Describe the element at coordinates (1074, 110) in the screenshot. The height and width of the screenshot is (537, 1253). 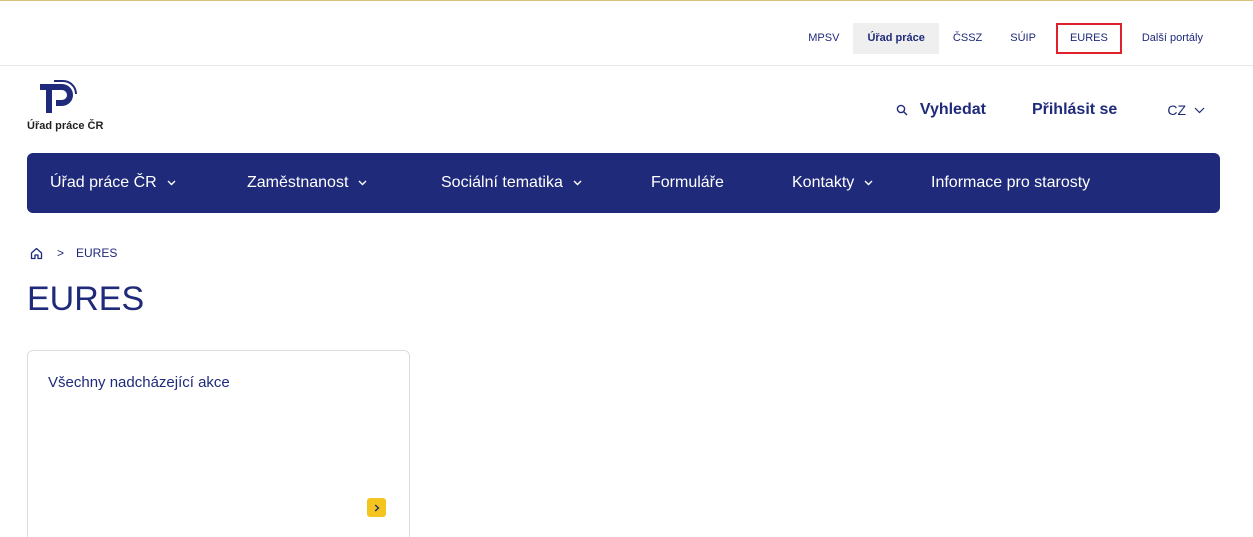
I see `login-link: Přihlásit se` at that location.